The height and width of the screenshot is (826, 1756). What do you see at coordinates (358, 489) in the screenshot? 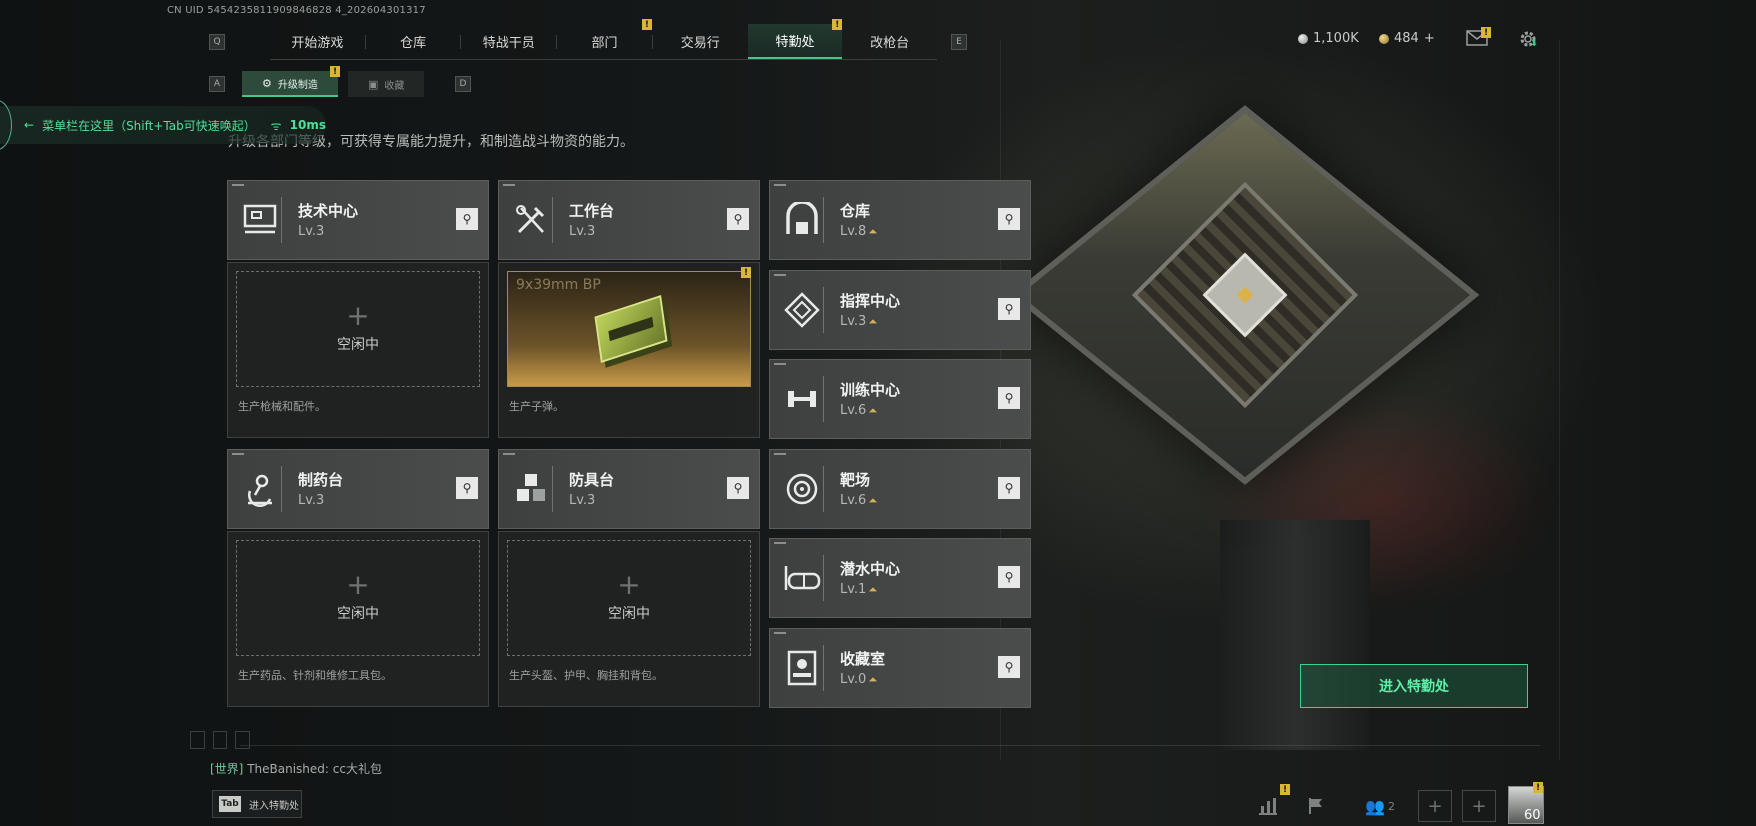
I see `dept-card-pharma: 制药台 Lv.3 ⚲` at bounding box center [358, 489].